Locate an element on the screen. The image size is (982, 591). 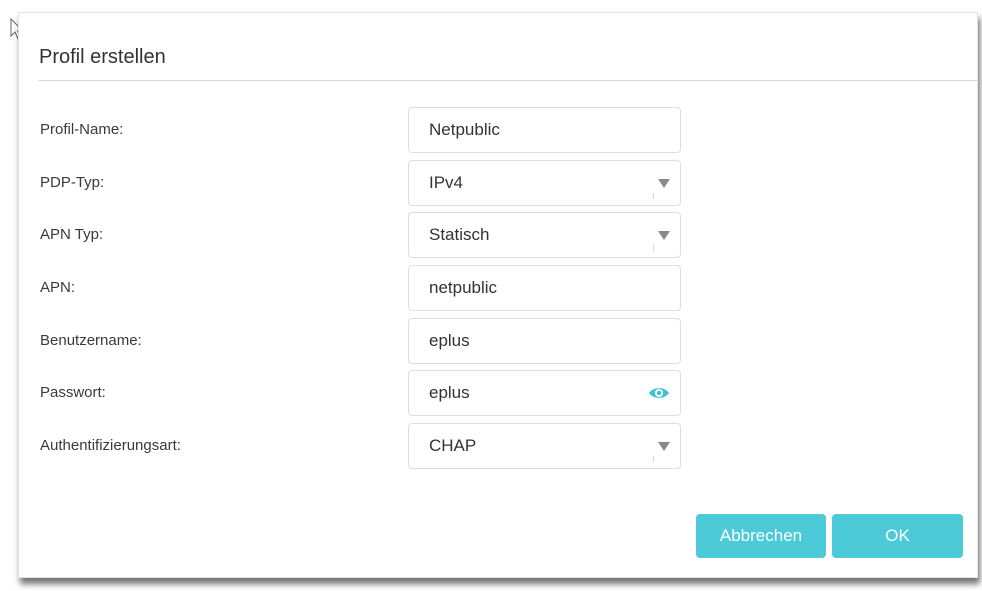
auth-type-select: CHAP is located at coordinates (544, 446).